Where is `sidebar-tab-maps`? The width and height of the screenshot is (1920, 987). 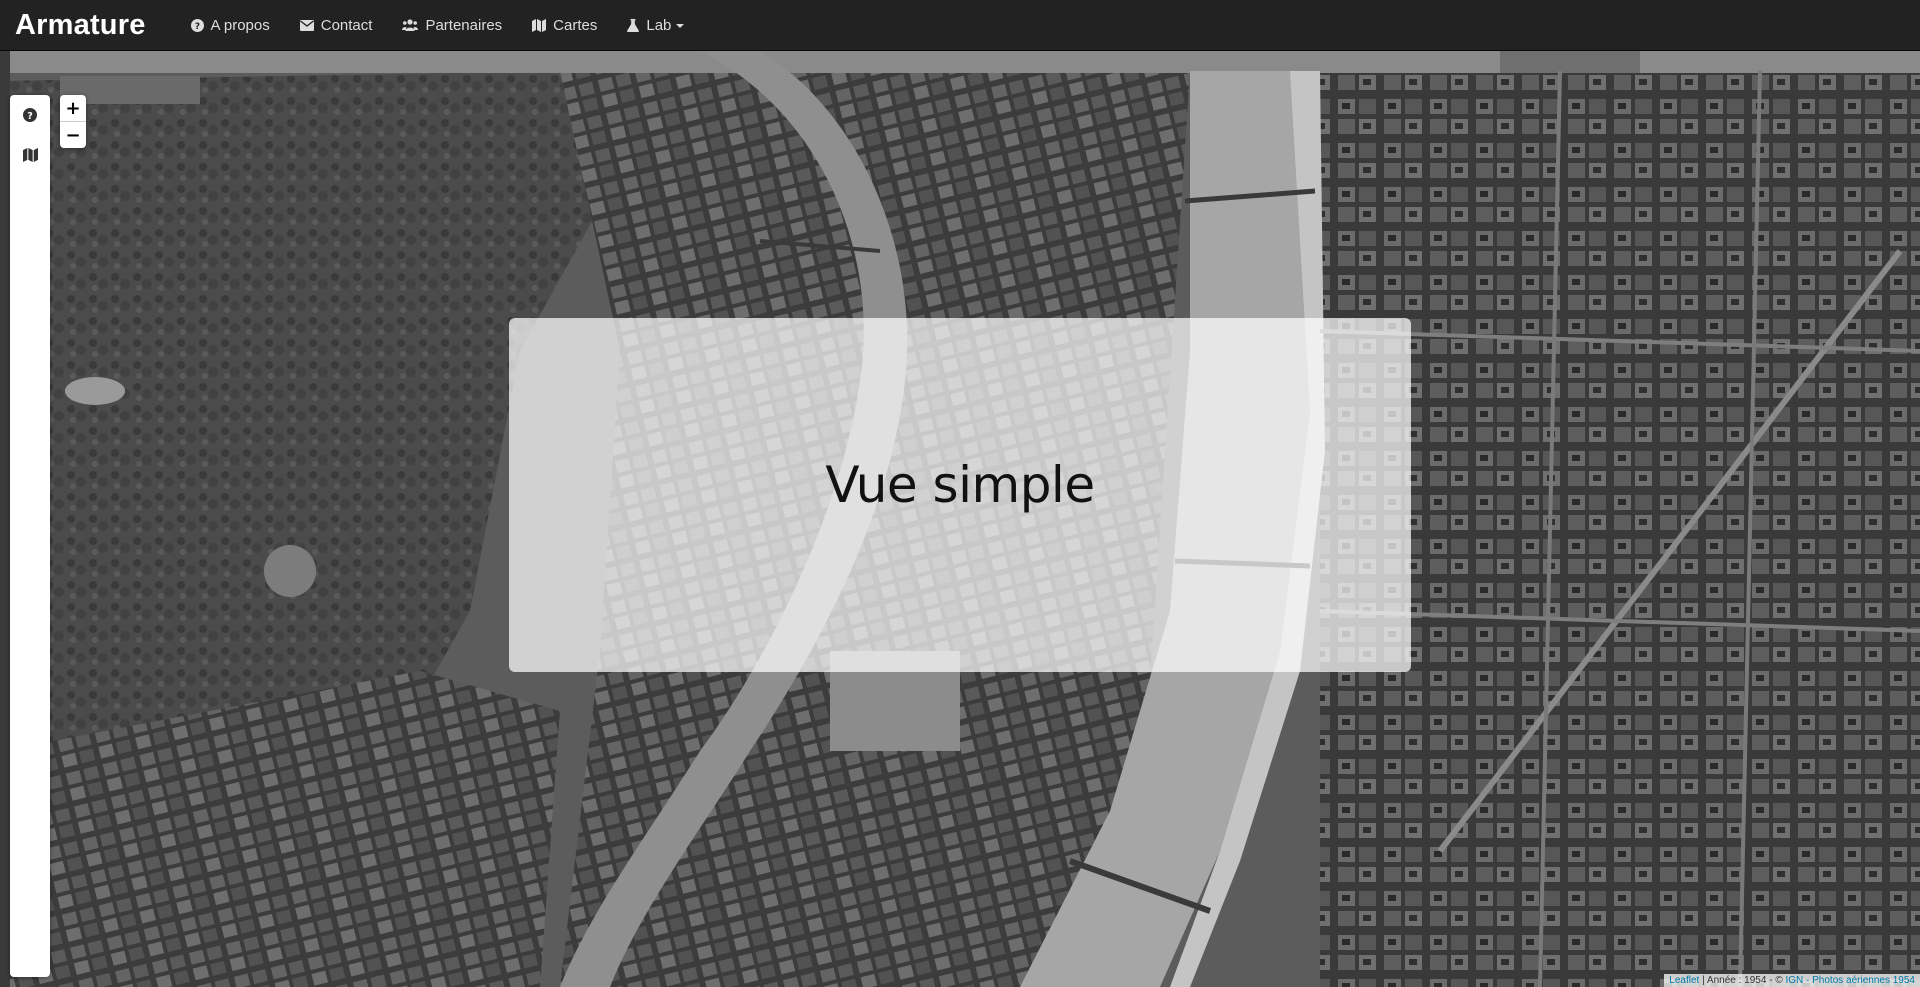 sidebar-tab-maps is located at coordinates (30, 155).